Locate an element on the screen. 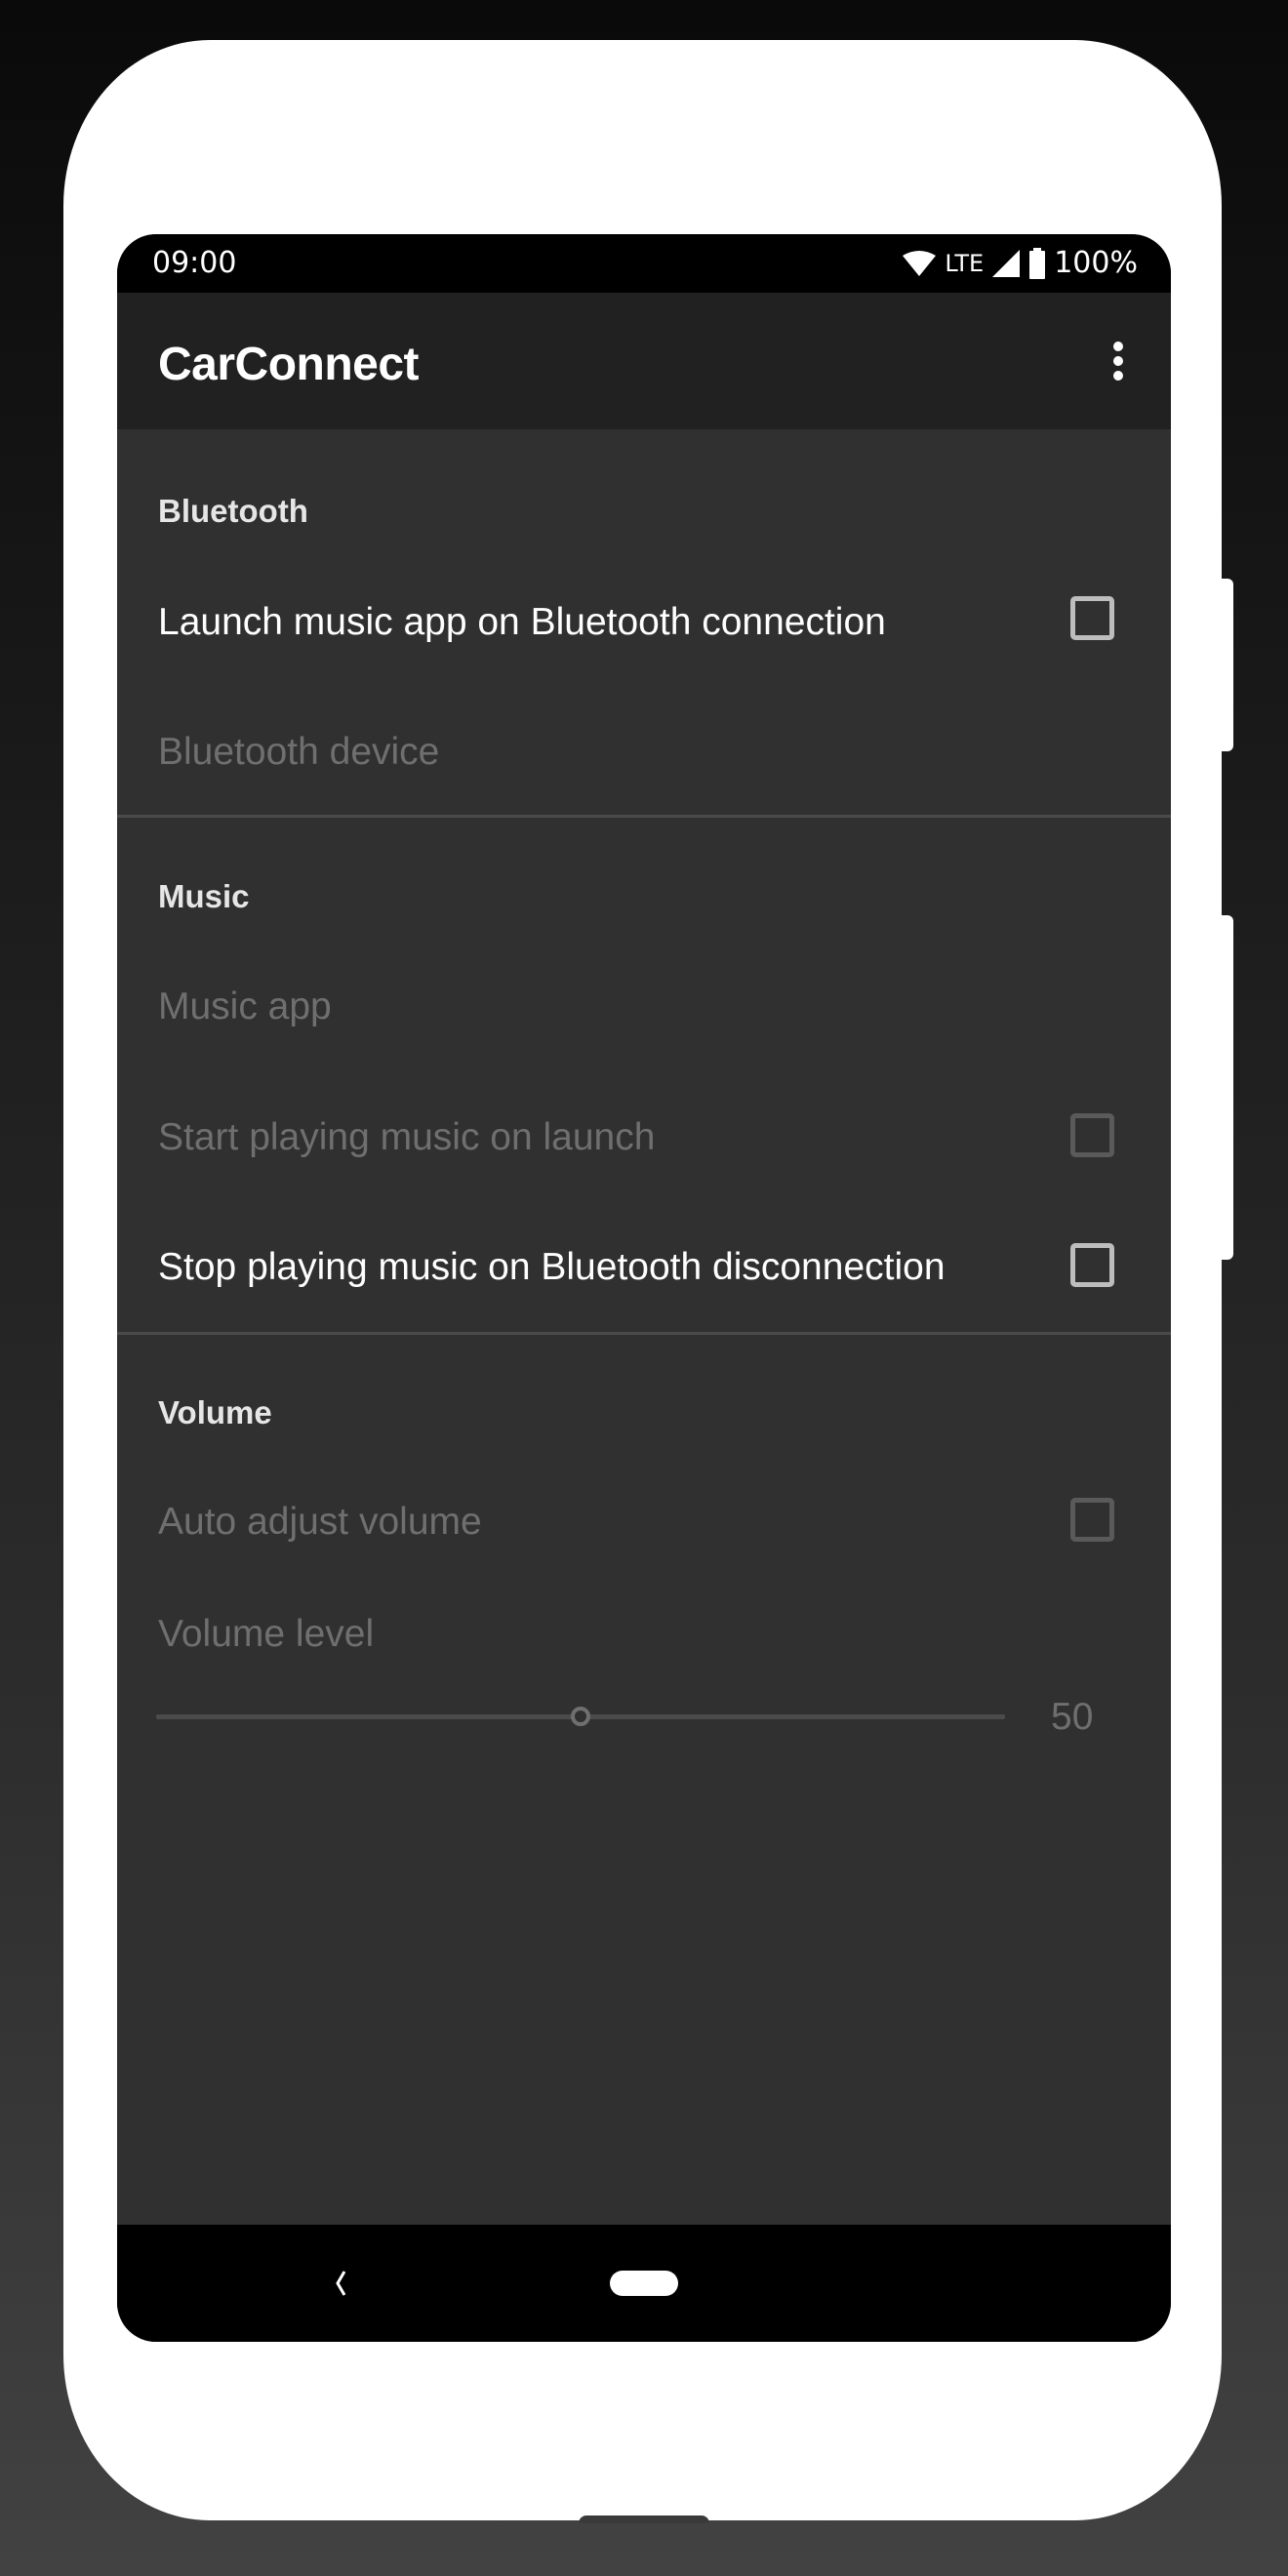 This screenshot has height=2576, width=1288. status-icons: LTE 100% is located at coordinates (1020, 263).